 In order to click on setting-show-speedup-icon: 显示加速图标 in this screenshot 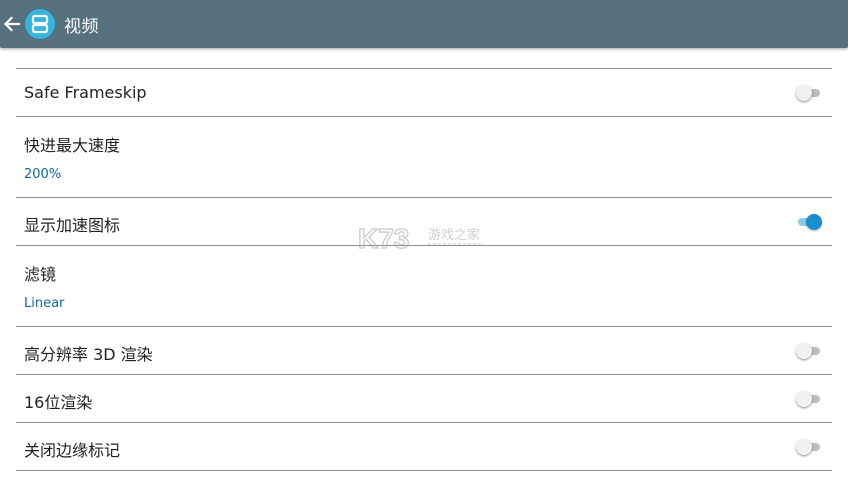, I will do `click(424, 222)`.